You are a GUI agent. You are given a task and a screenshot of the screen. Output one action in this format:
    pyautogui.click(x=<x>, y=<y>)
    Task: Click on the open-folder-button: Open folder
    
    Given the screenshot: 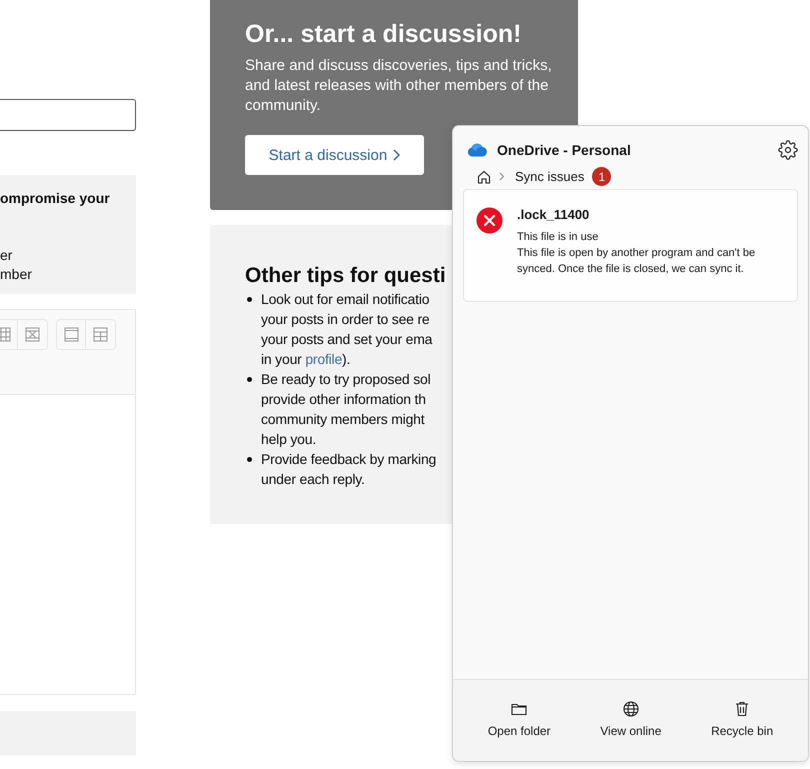 What is the action you would take?
    pyautogui.click(x=519, y=719)
    